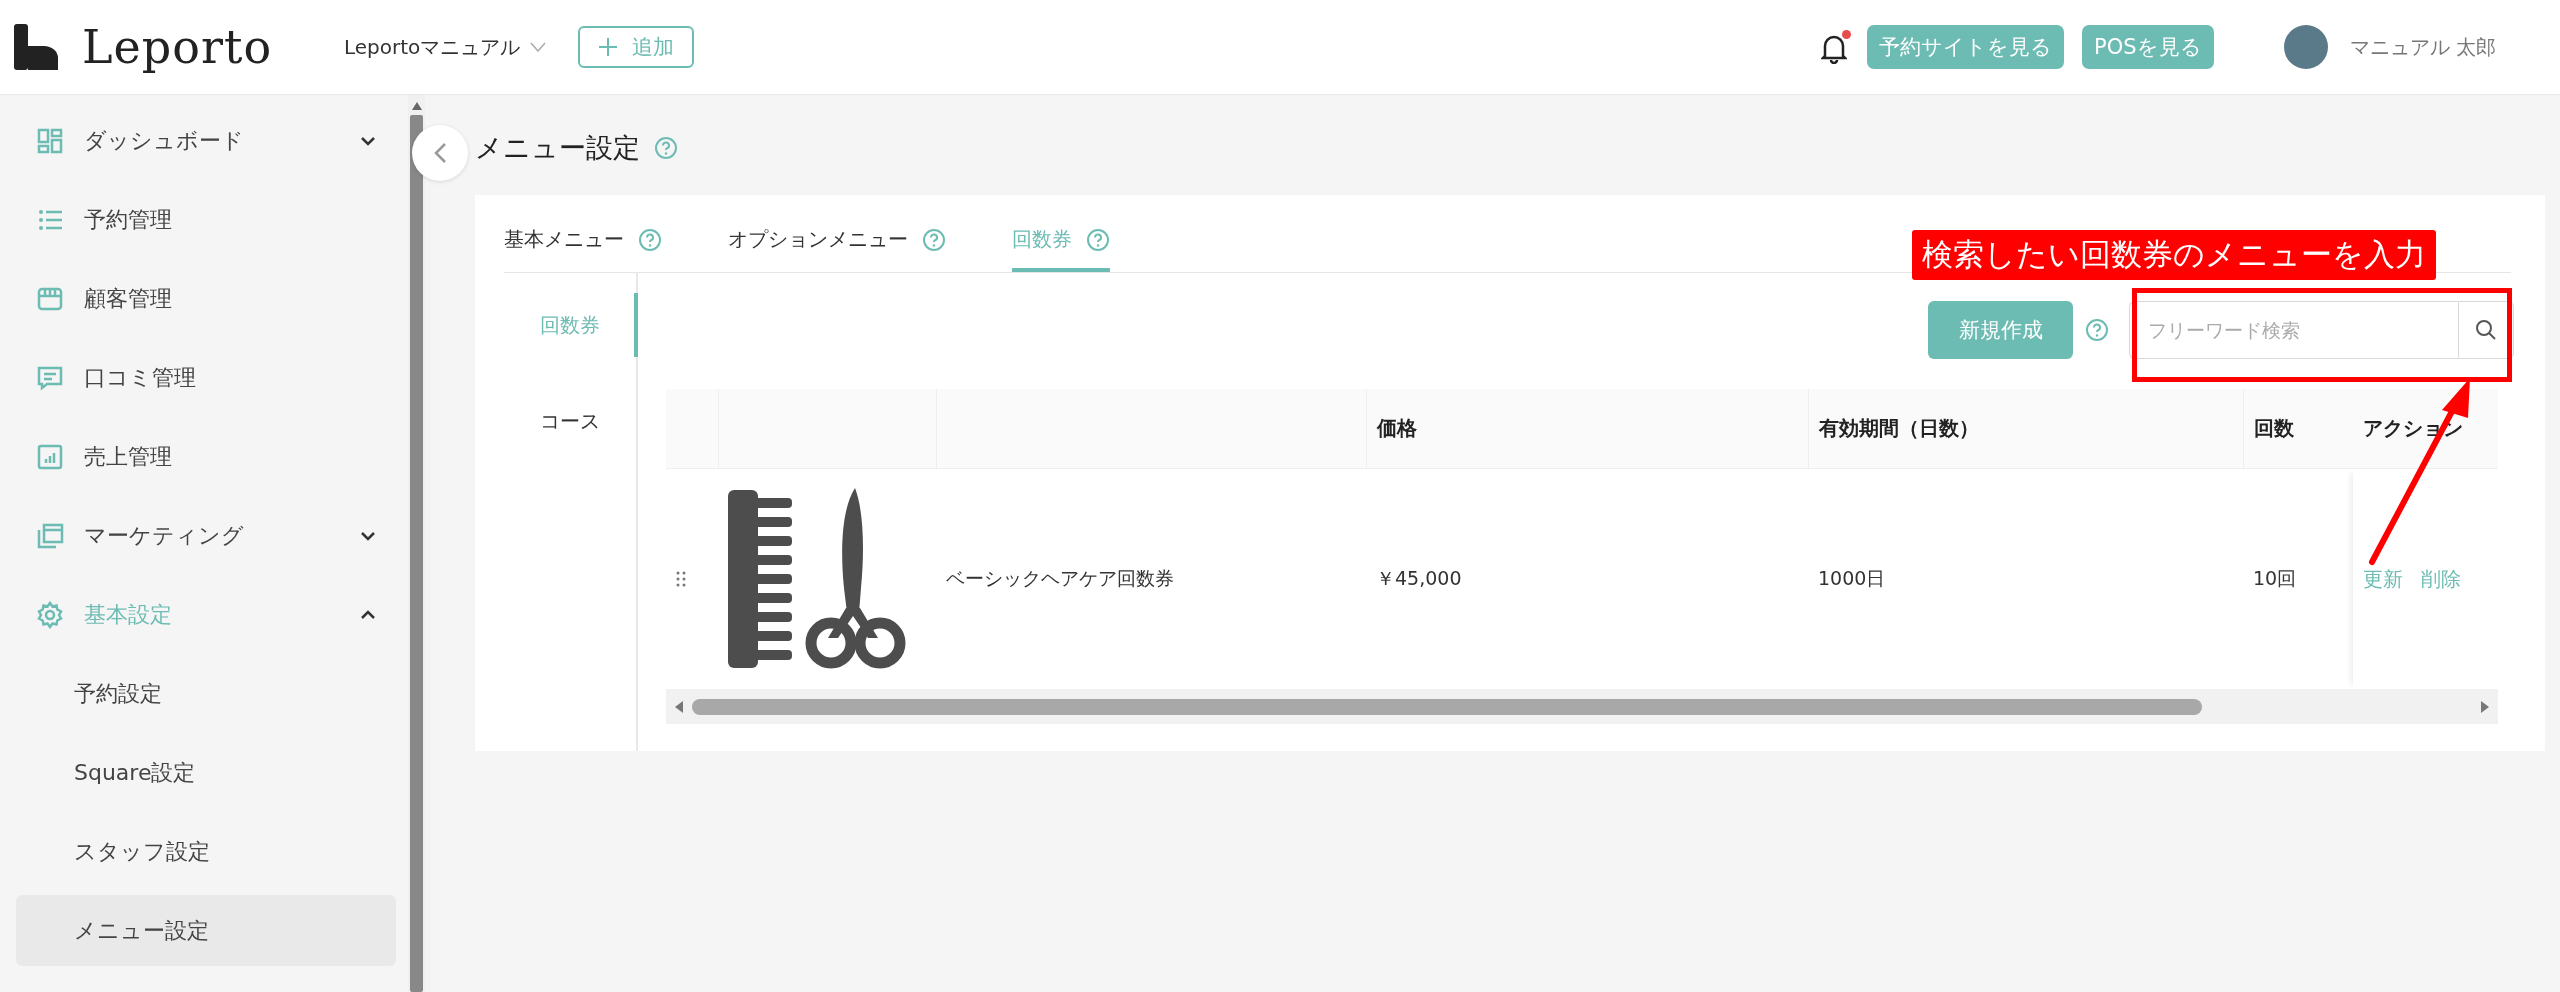 Image resolution: width=2560 pixels, height=992 pixels. What do you see at coordinates (608, 47) in the screenshot?
I see `plus-icon` at bounding box center [608, 47].